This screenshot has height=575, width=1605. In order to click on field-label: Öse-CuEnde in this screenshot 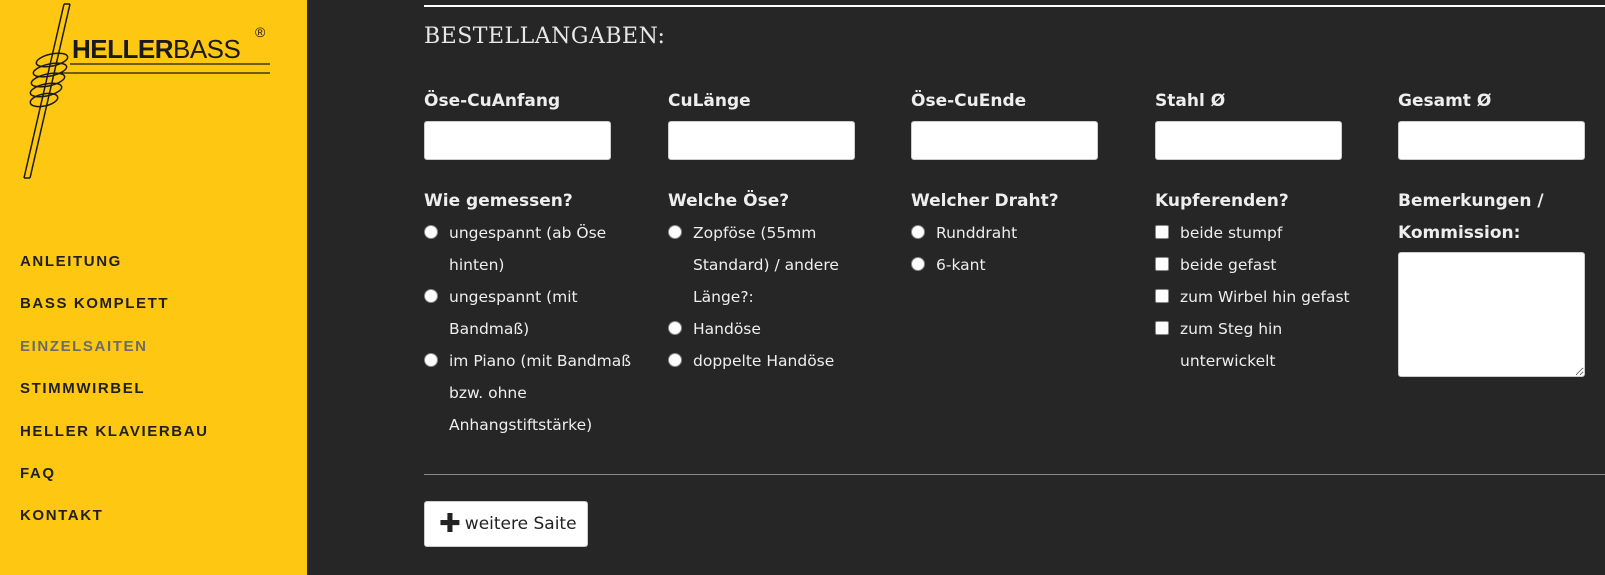, I will do `click(969, 101)`.